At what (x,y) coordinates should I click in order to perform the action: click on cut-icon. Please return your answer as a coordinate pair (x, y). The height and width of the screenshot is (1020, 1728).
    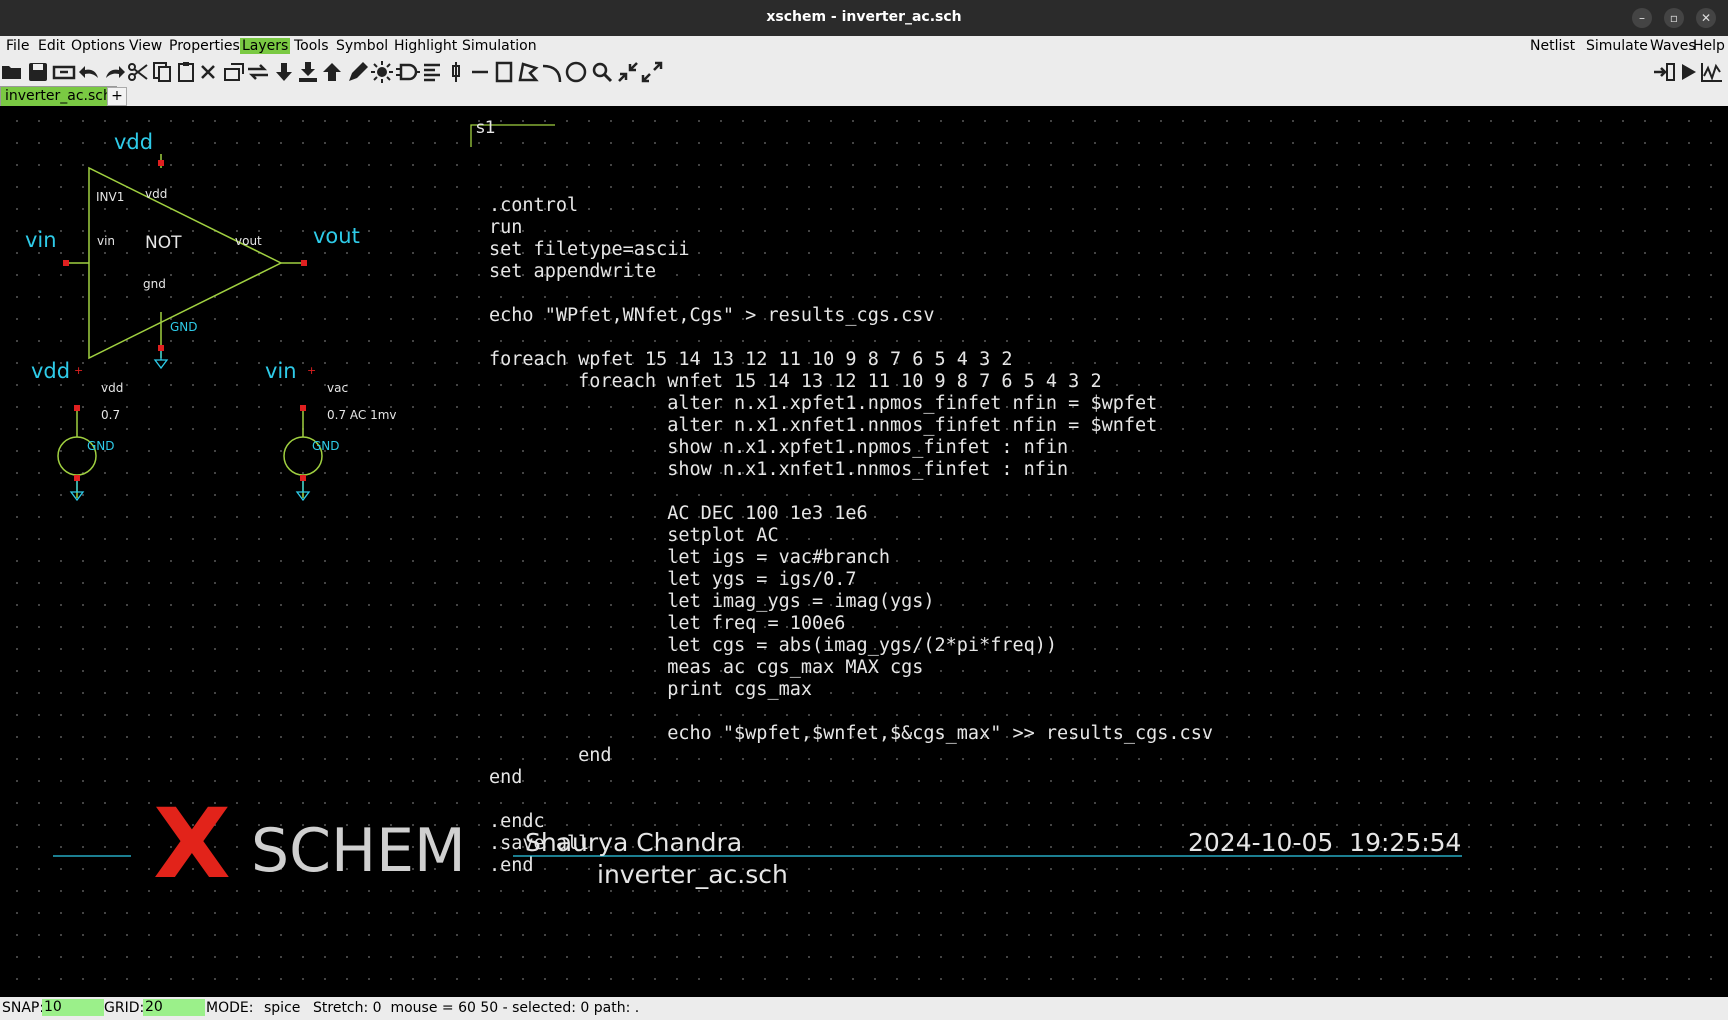
    Looking at the image, I should click on (138, 72).